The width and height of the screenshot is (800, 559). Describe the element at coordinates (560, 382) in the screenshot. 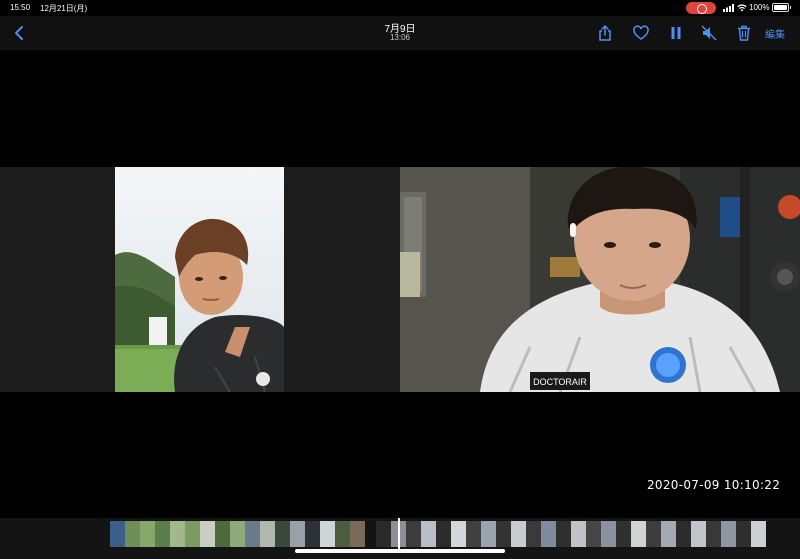

I see `svg-text: DOCTORAIR` at that location.